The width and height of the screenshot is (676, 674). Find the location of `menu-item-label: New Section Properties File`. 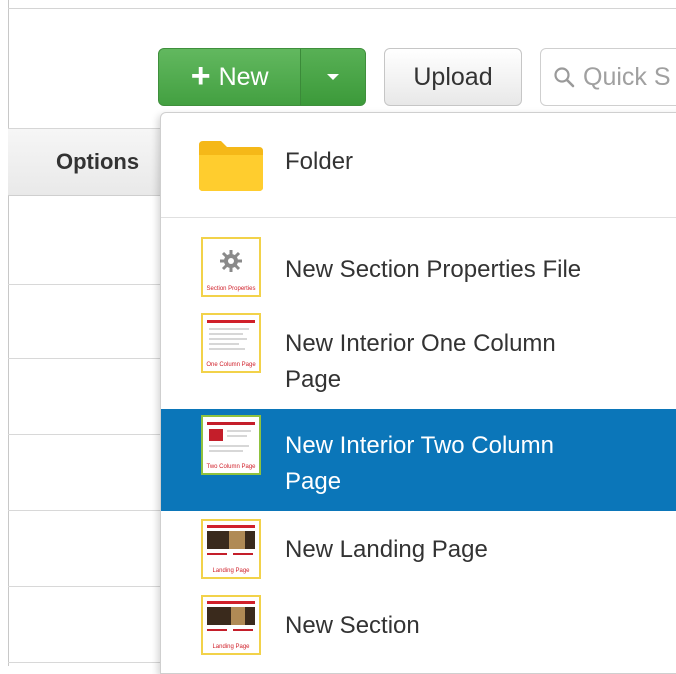

menu-item-label: New Section Properties File is located at coordinates (433, 269).